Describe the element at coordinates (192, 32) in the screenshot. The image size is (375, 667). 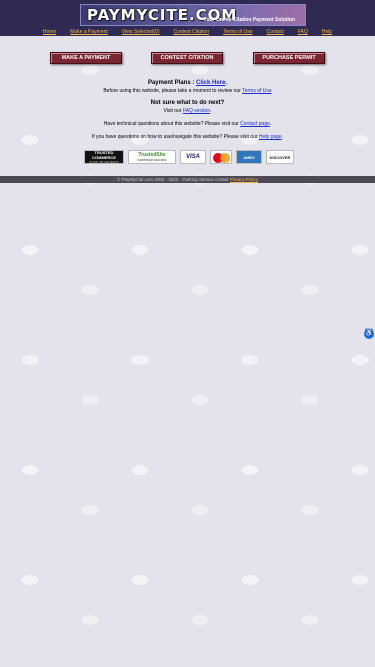
I see `nav-contest-citation: Contest Citation` at that location.